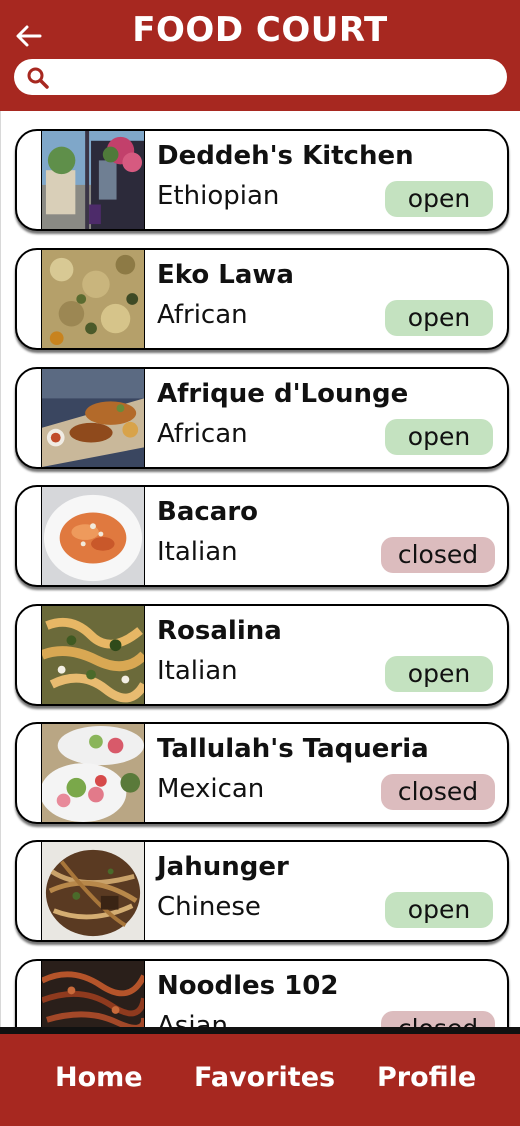 The height and width of the screenshot is (1126, 520). What do you see at coordinates (262, 773) in the screenshot?
I see `restaurant-card: Tallulah's Taqueria Mexican closed` at bounding box center [262, 773].